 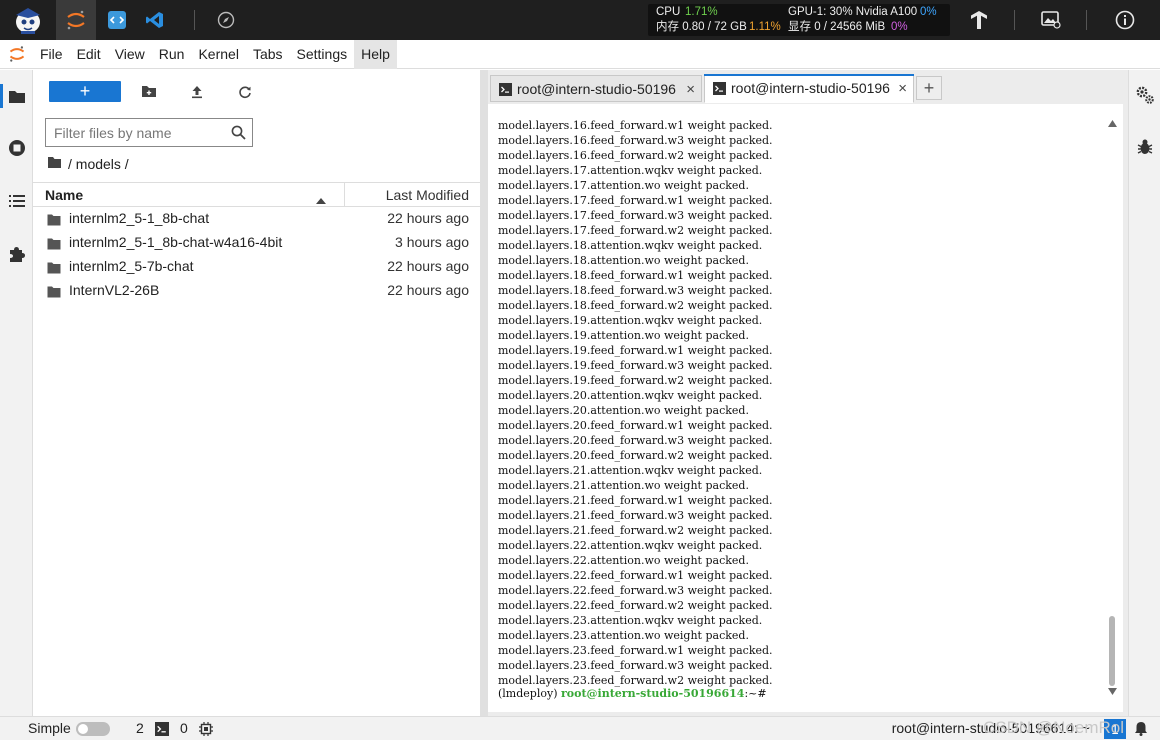 What do you see at coordinates (140, 728) in the screenshot?
I see `terminal-count: 2` at bounding box center [140, 728].